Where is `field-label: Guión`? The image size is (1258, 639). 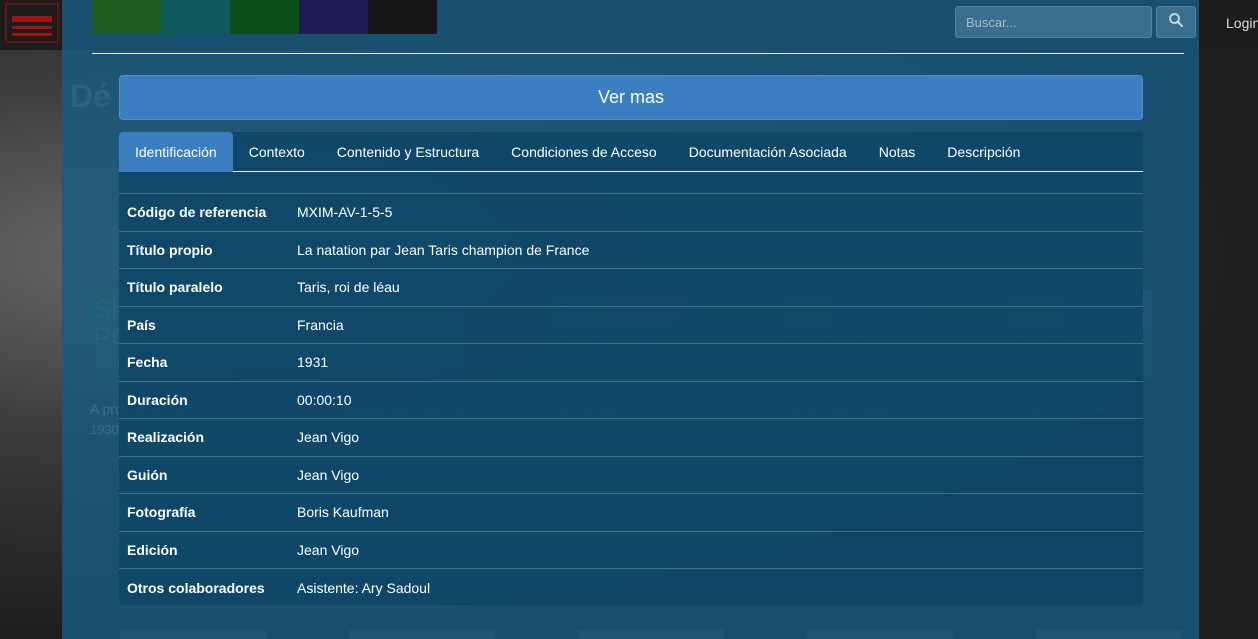
field-label: Guión is located at coordinates (147, 474).